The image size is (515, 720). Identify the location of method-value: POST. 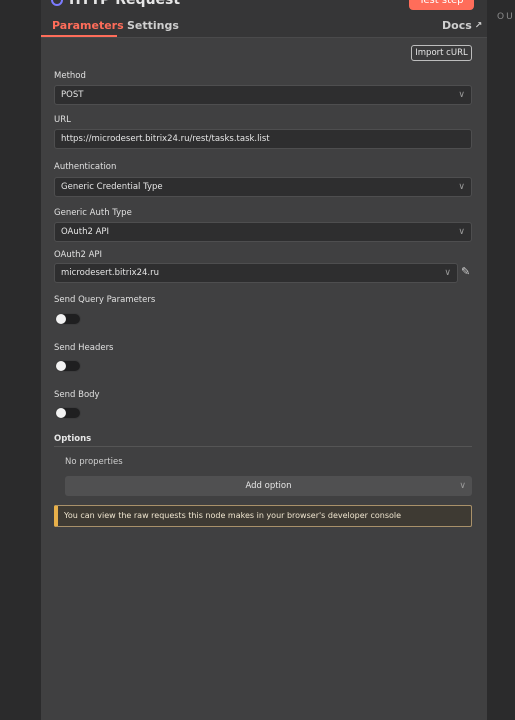
(72, 95).